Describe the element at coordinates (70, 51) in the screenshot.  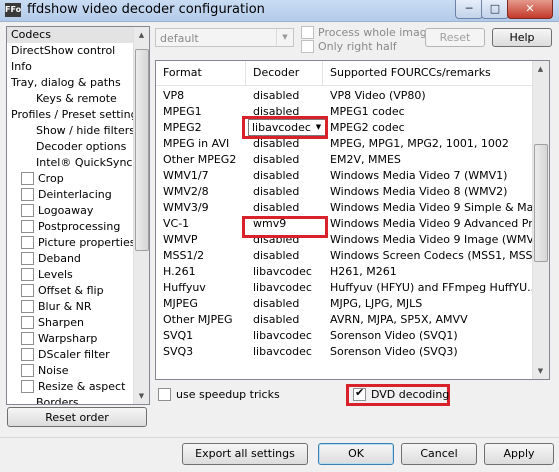
I see `tree-item: DirectShow control` at that location.